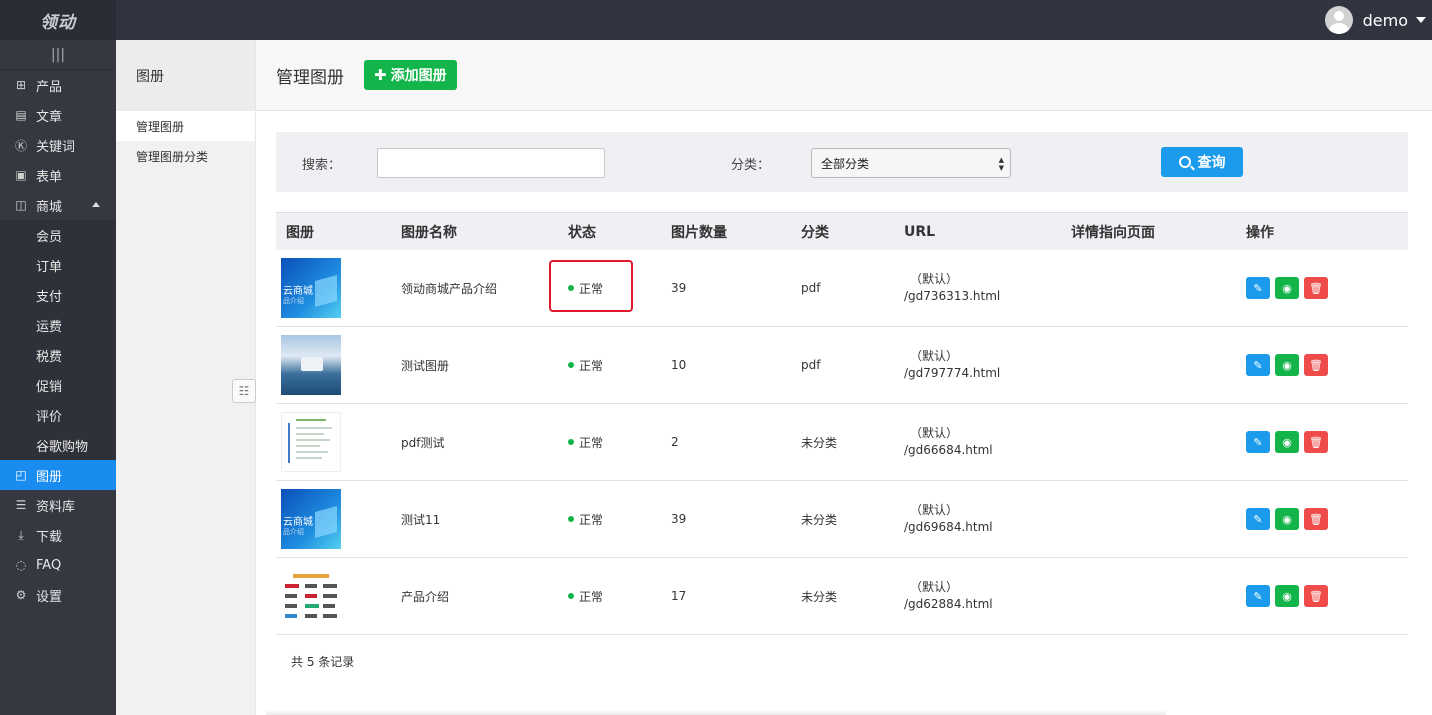 This screenshot has width=1432, height=715. I want to click on sidebar-subitem-payment: 支付, so click(58, 295).